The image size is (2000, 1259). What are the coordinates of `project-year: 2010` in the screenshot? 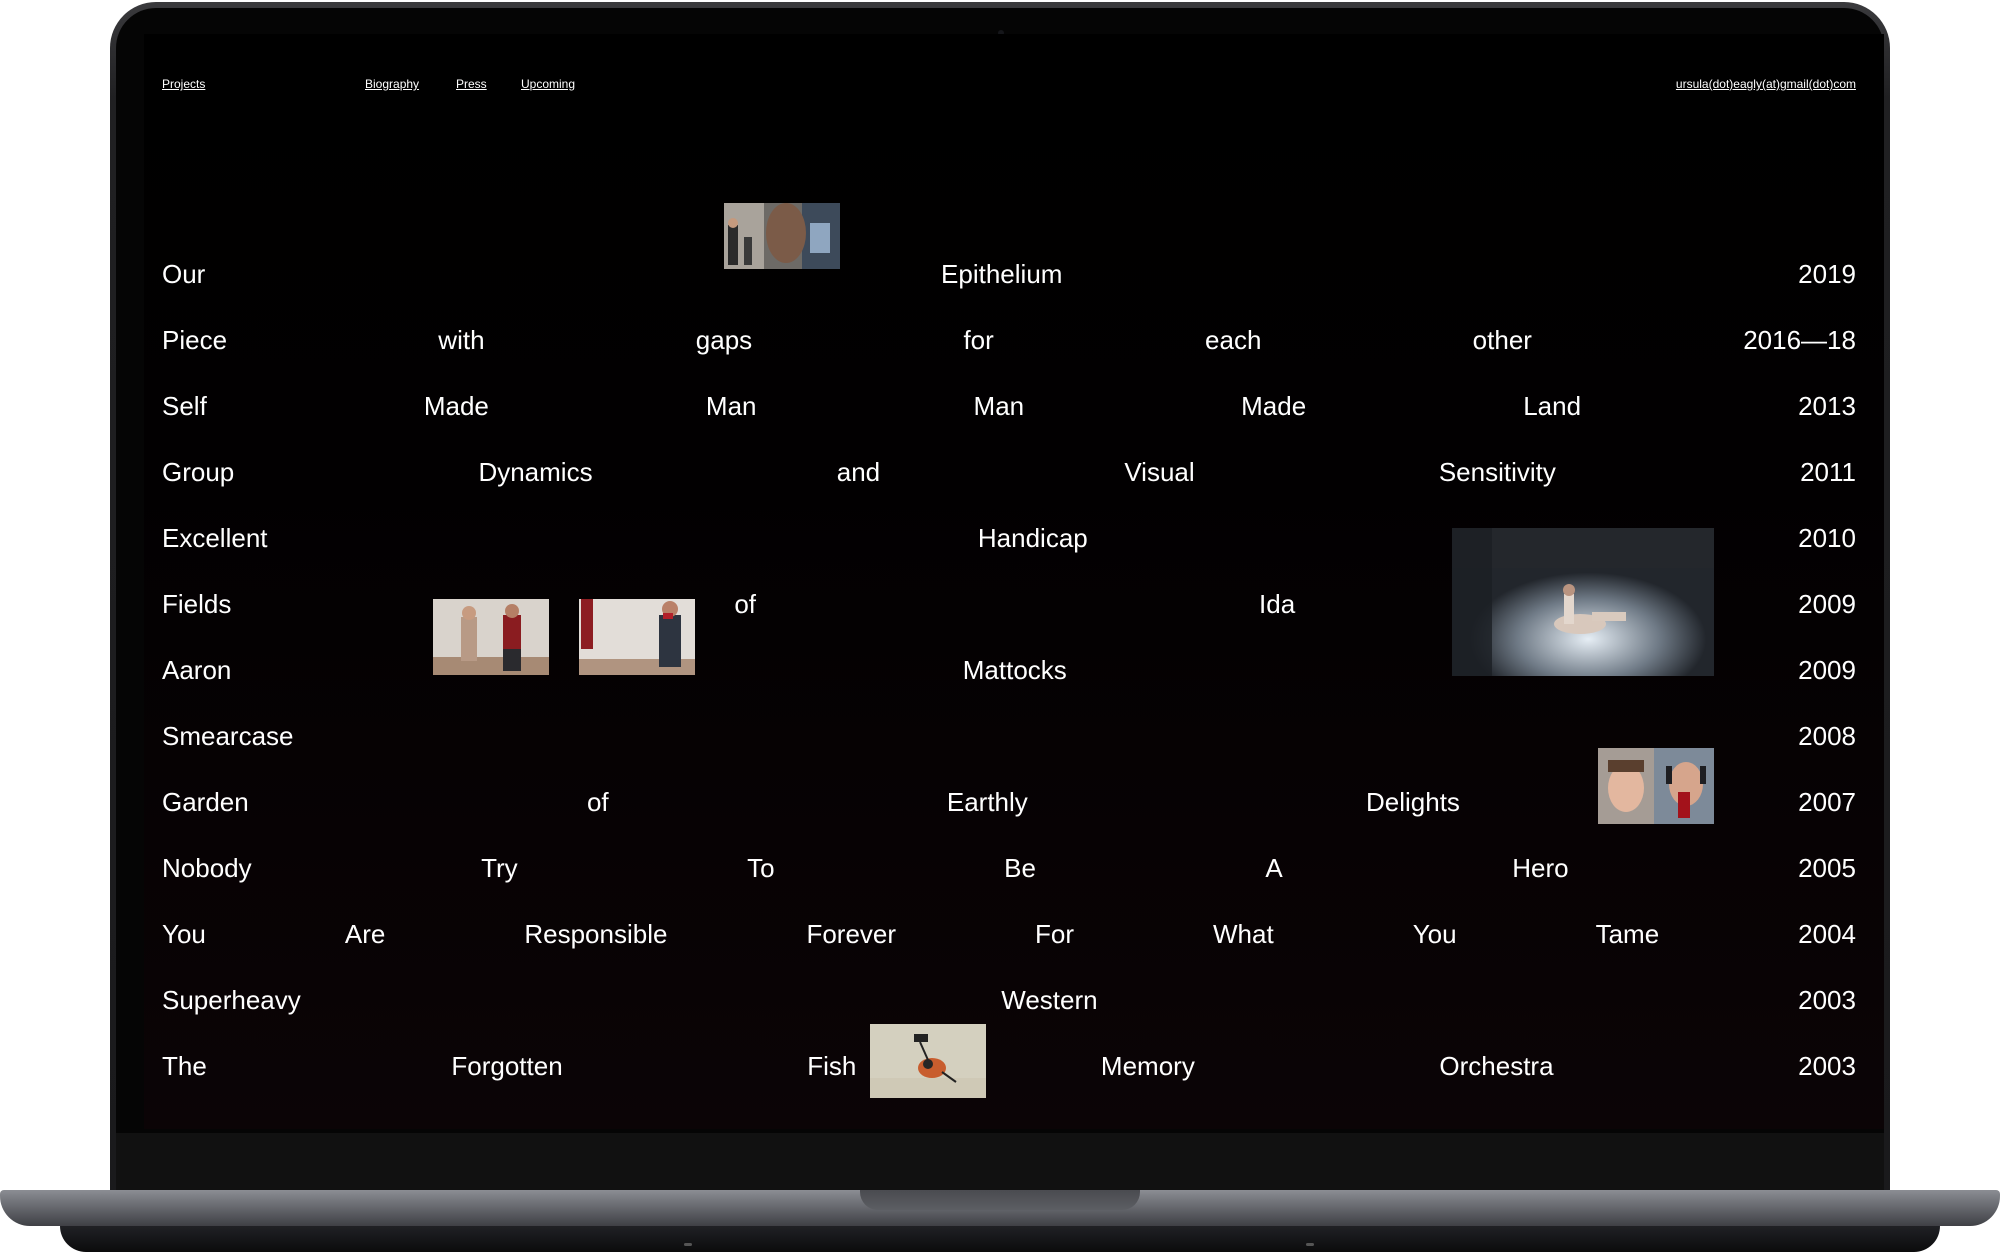 It's located at (1827, 537).